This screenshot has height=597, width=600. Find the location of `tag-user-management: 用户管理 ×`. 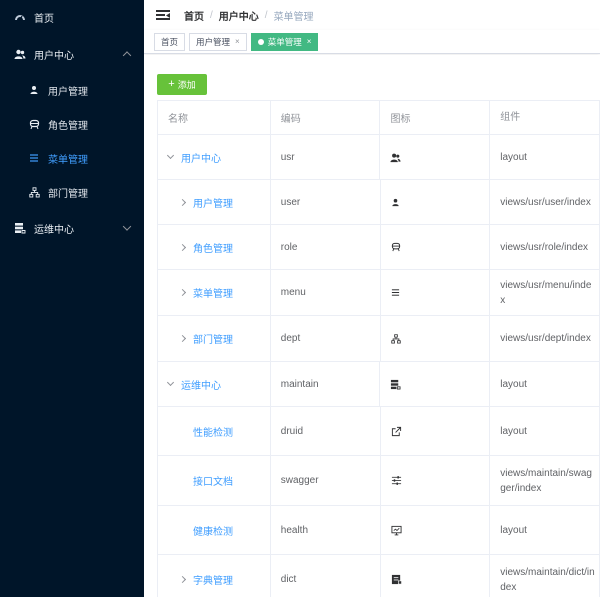

tag-user-management: 用户管理 × is located at coordinates (218, 41).